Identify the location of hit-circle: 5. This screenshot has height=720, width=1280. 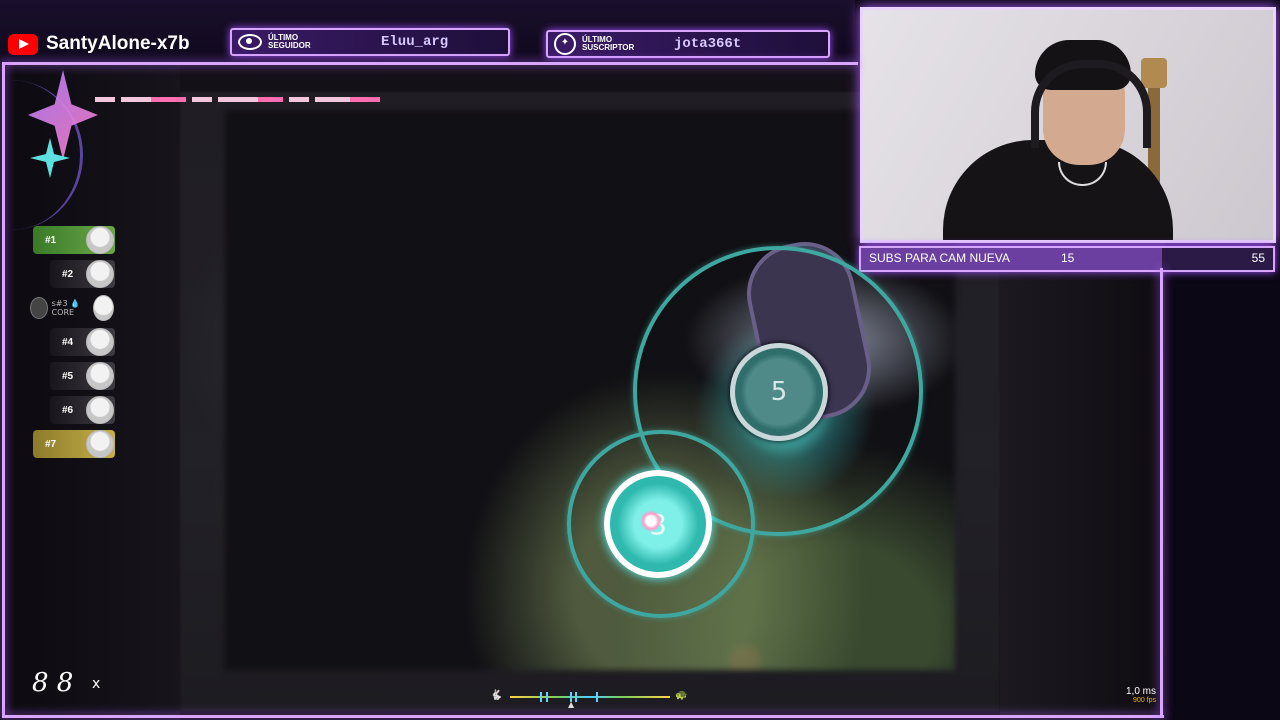
(779, 392).